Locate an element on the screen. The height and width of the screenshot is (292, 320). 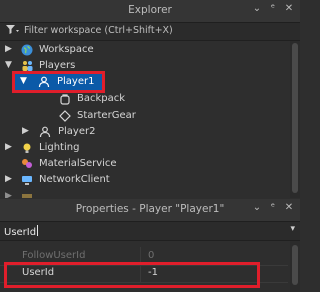
explorer-header: Explorer ⌄ ᵉ ✕ is located at coordinates (150, 11).